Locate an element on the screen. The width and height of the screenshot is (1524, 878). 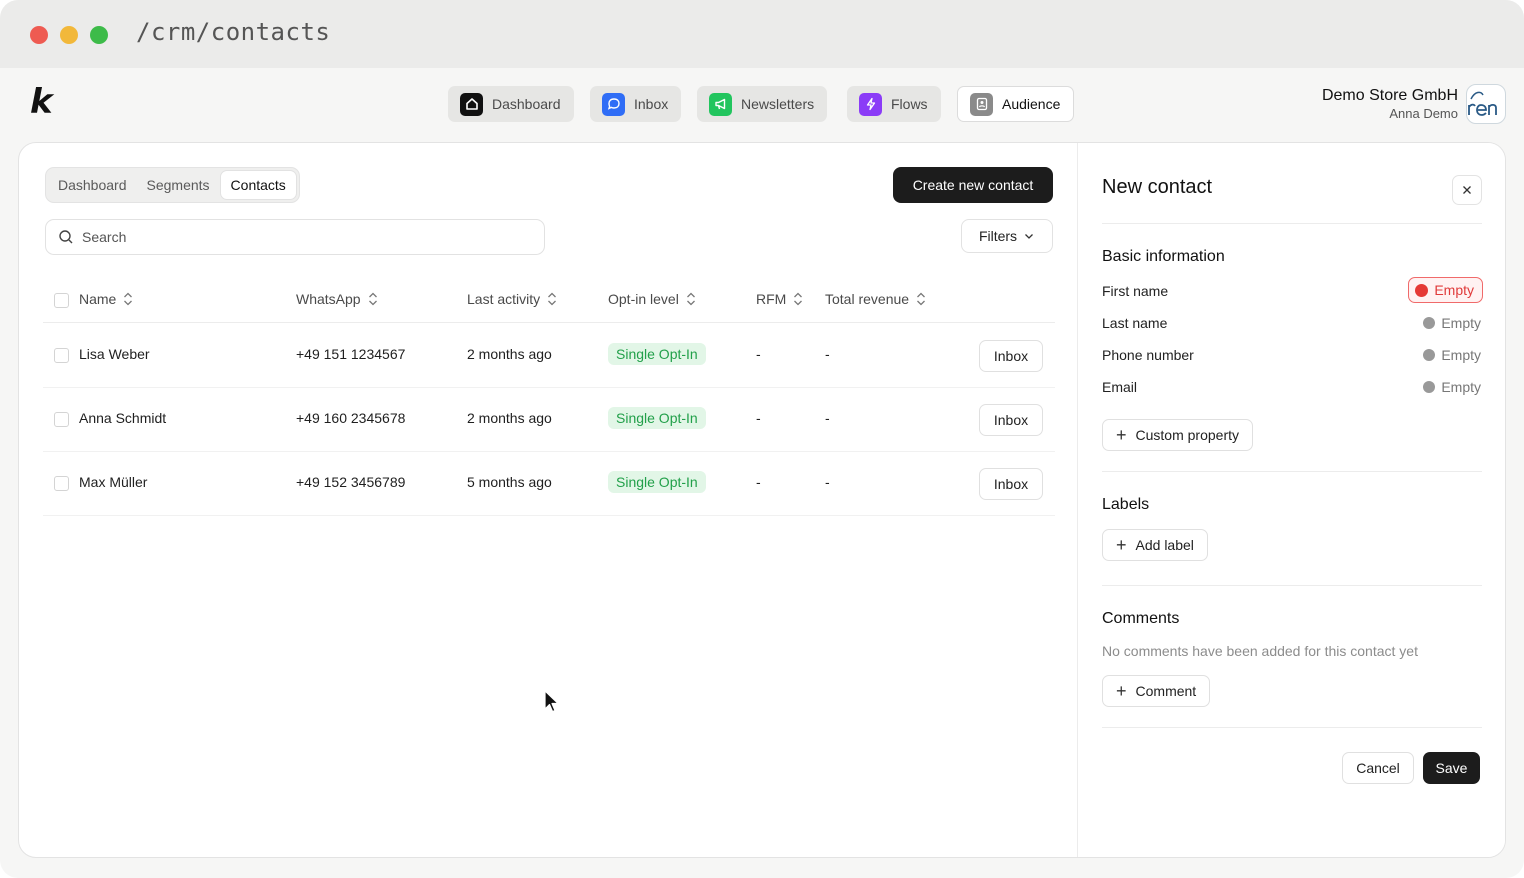
phone-value: Empty is located at coordinates (1452, 355).